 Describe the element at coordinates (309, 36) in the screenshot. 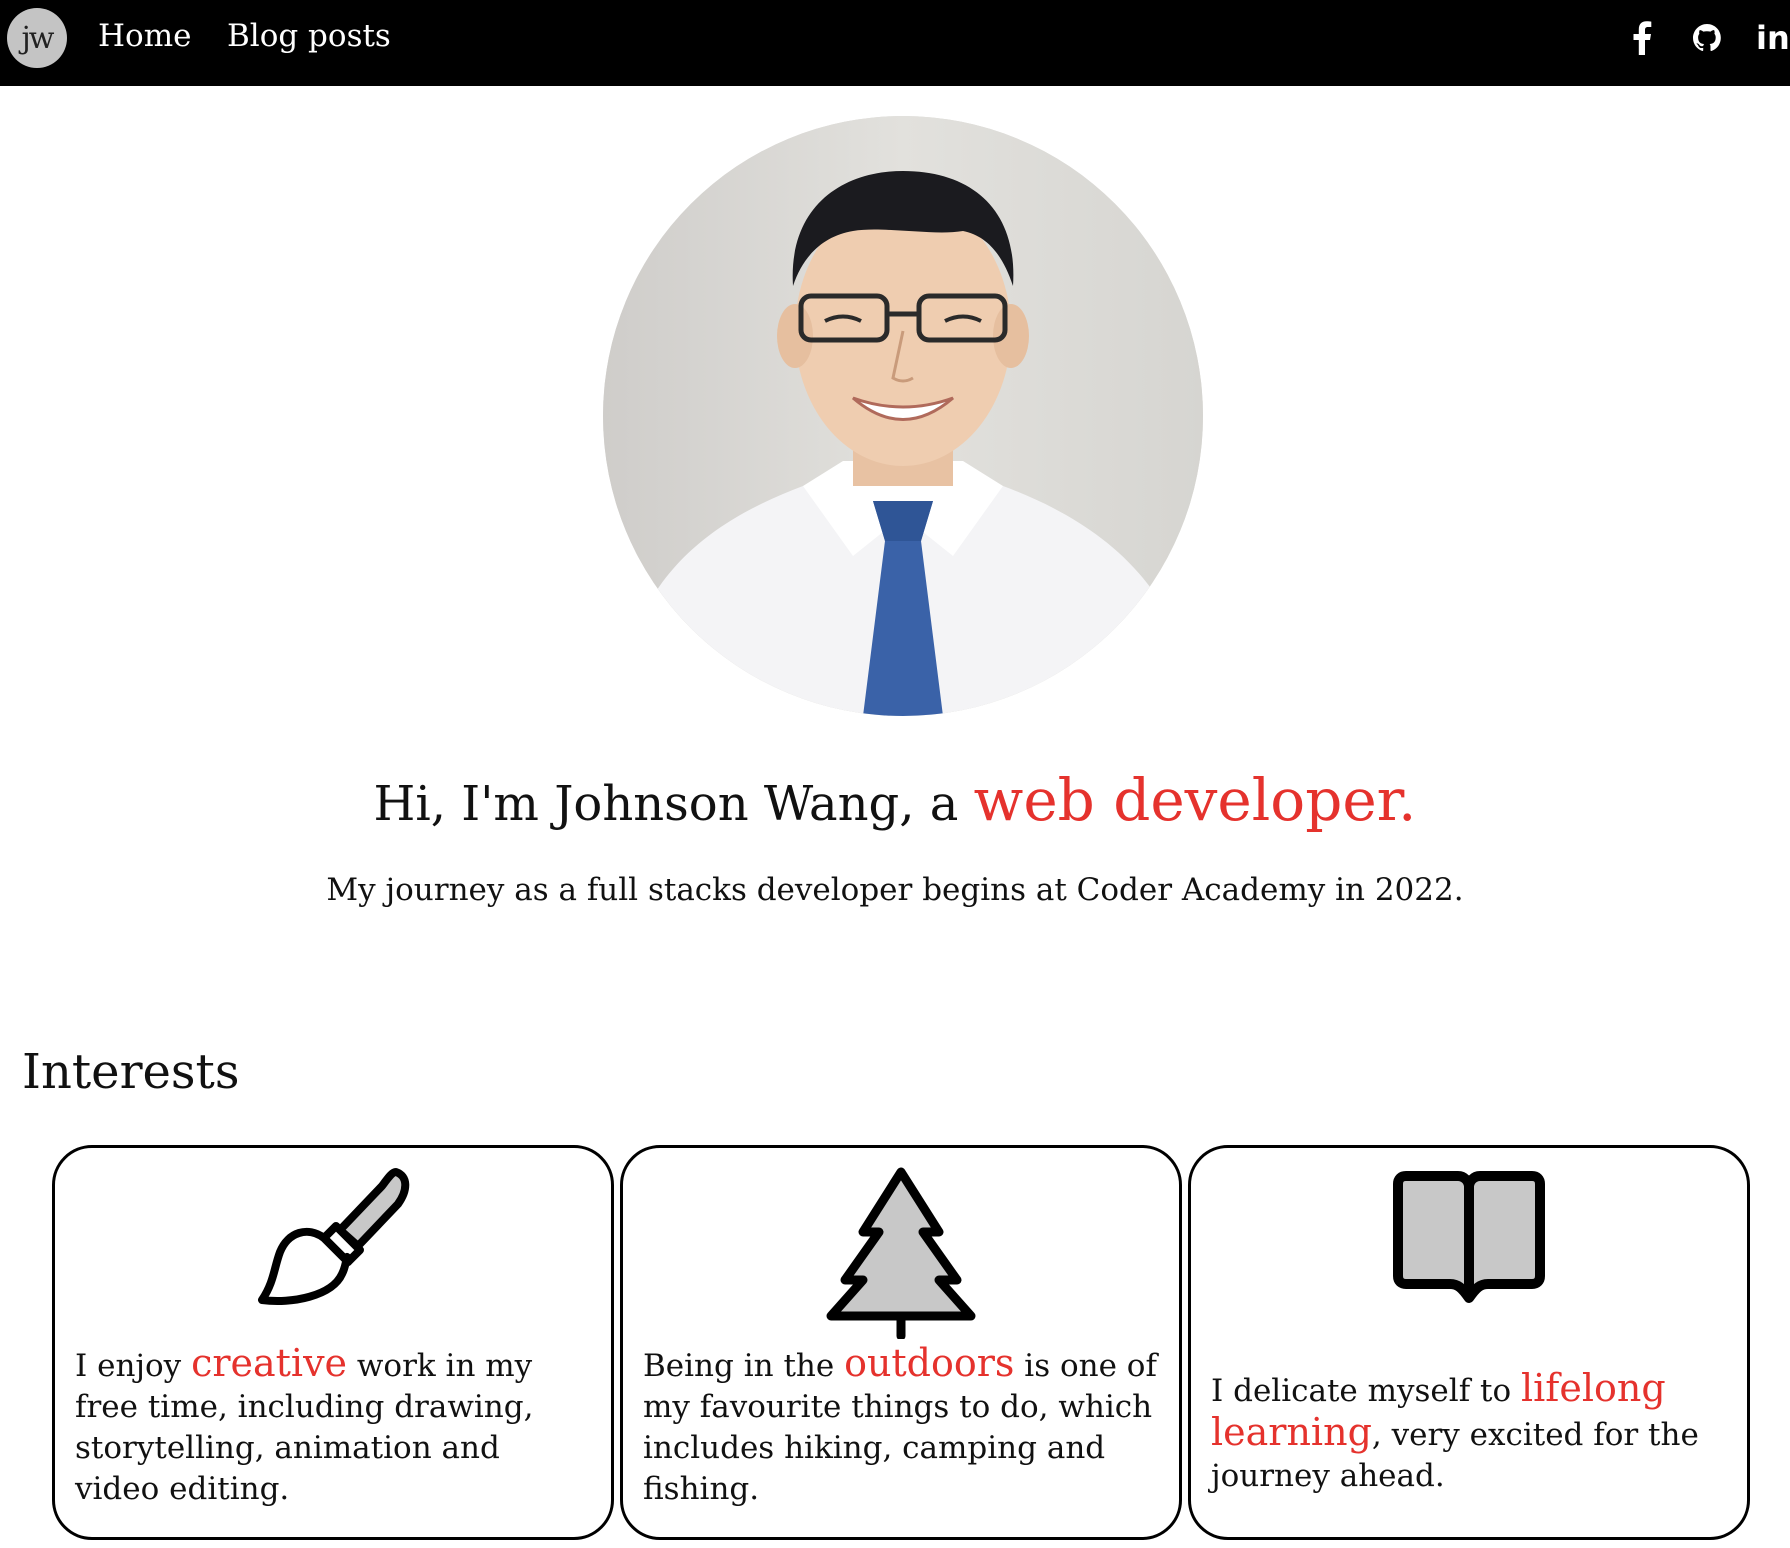

I see `nav-link-blog-posts: Blog posts` at that location.